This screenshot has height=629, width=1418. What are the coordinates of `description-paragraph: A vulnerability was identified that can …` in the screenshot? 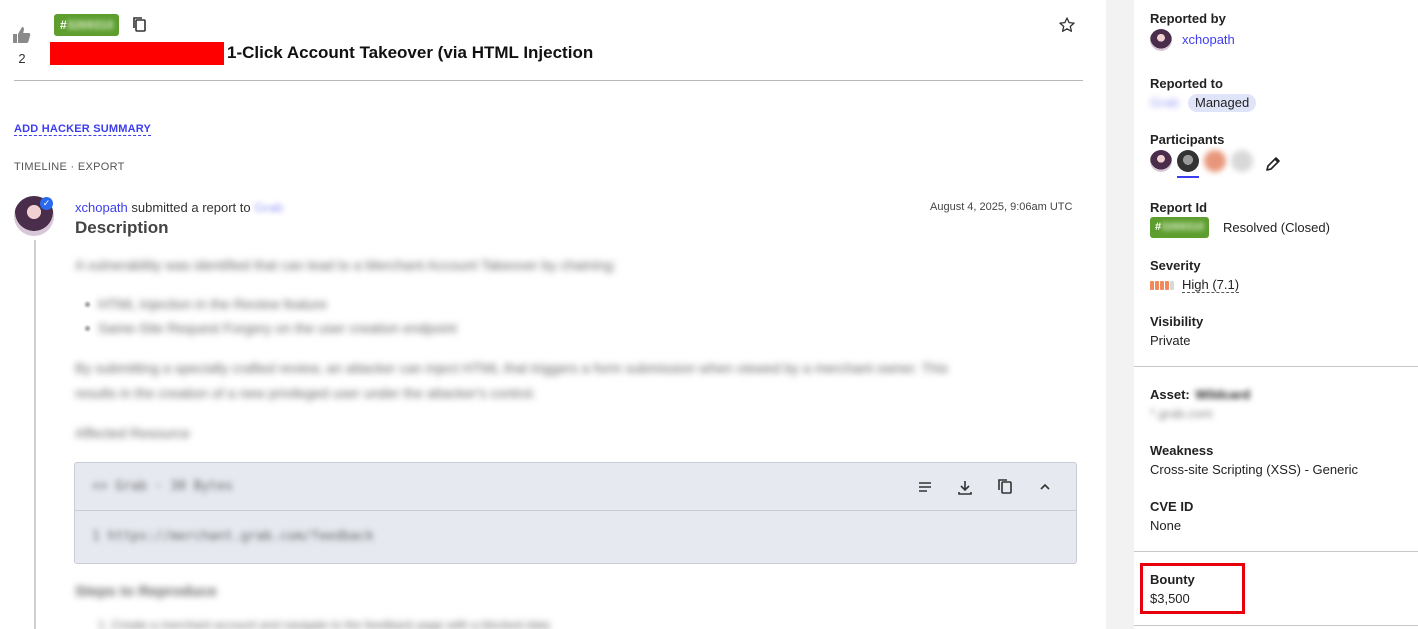 It's located at (346, 265).